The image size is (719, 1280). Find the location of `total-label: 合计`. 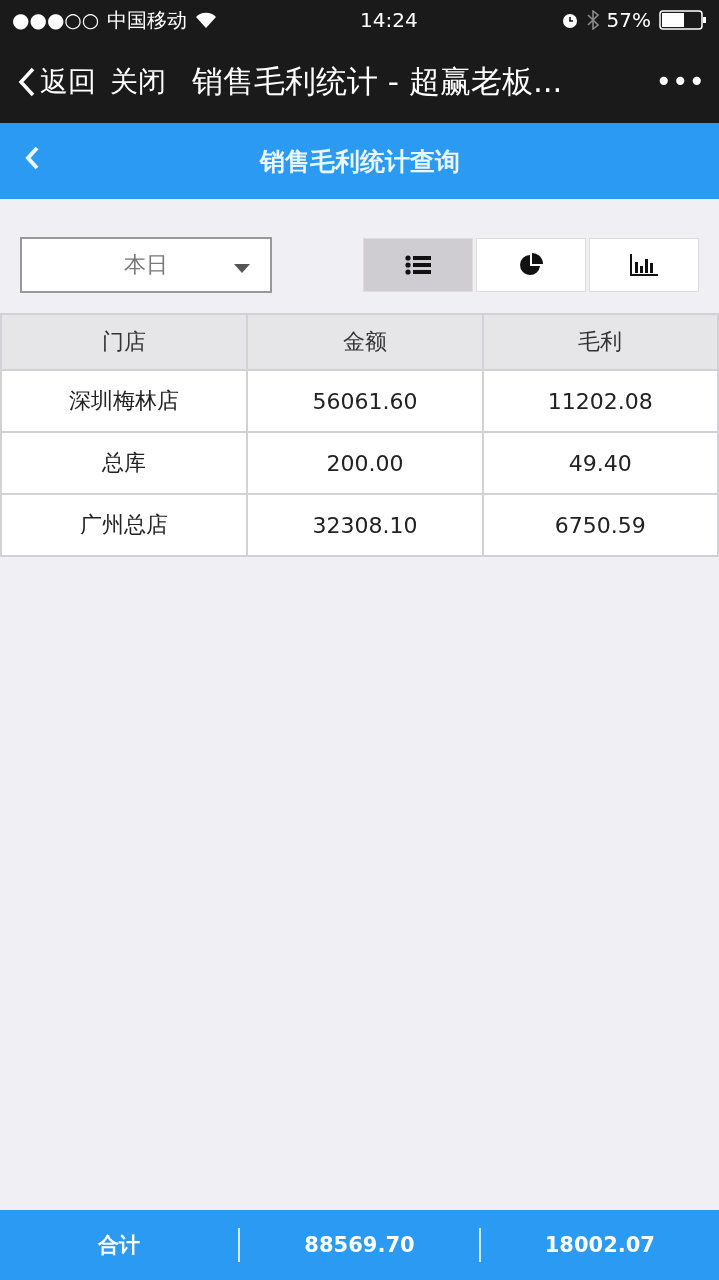

total-label: 合计 is located at coordinates (119, 1245).